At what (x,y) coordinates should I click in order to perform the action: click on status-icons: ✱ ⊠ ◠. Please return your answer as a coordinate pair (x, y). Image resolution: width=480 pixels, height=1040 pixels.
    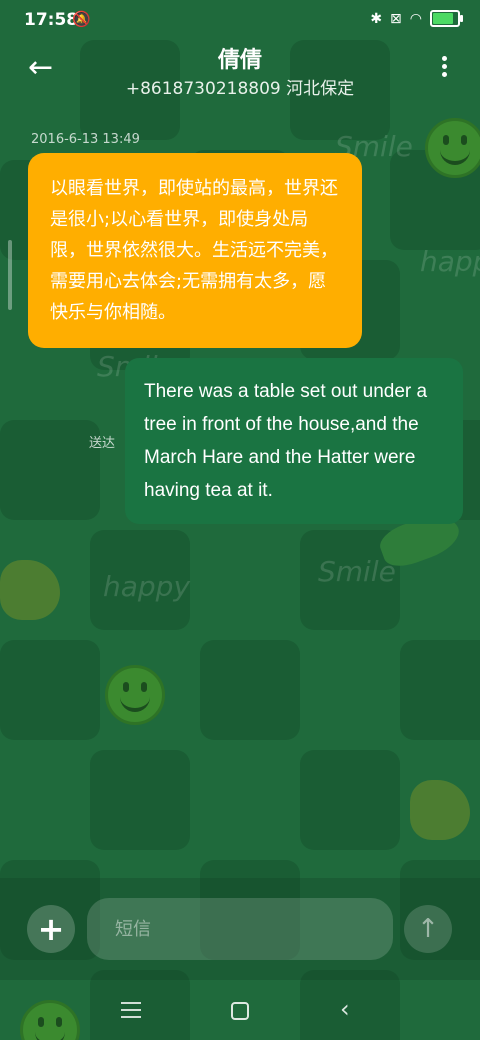
    Looking at the image, I should click on (416, 18).